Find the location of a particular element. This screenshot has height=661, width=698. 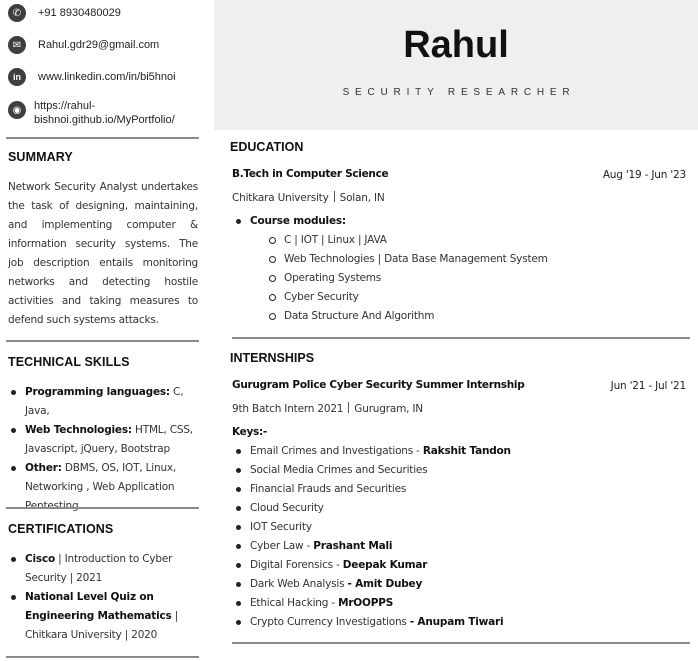

list-item: Digital Forensics - Deepak Kumar is located at coordinates (371, 565).